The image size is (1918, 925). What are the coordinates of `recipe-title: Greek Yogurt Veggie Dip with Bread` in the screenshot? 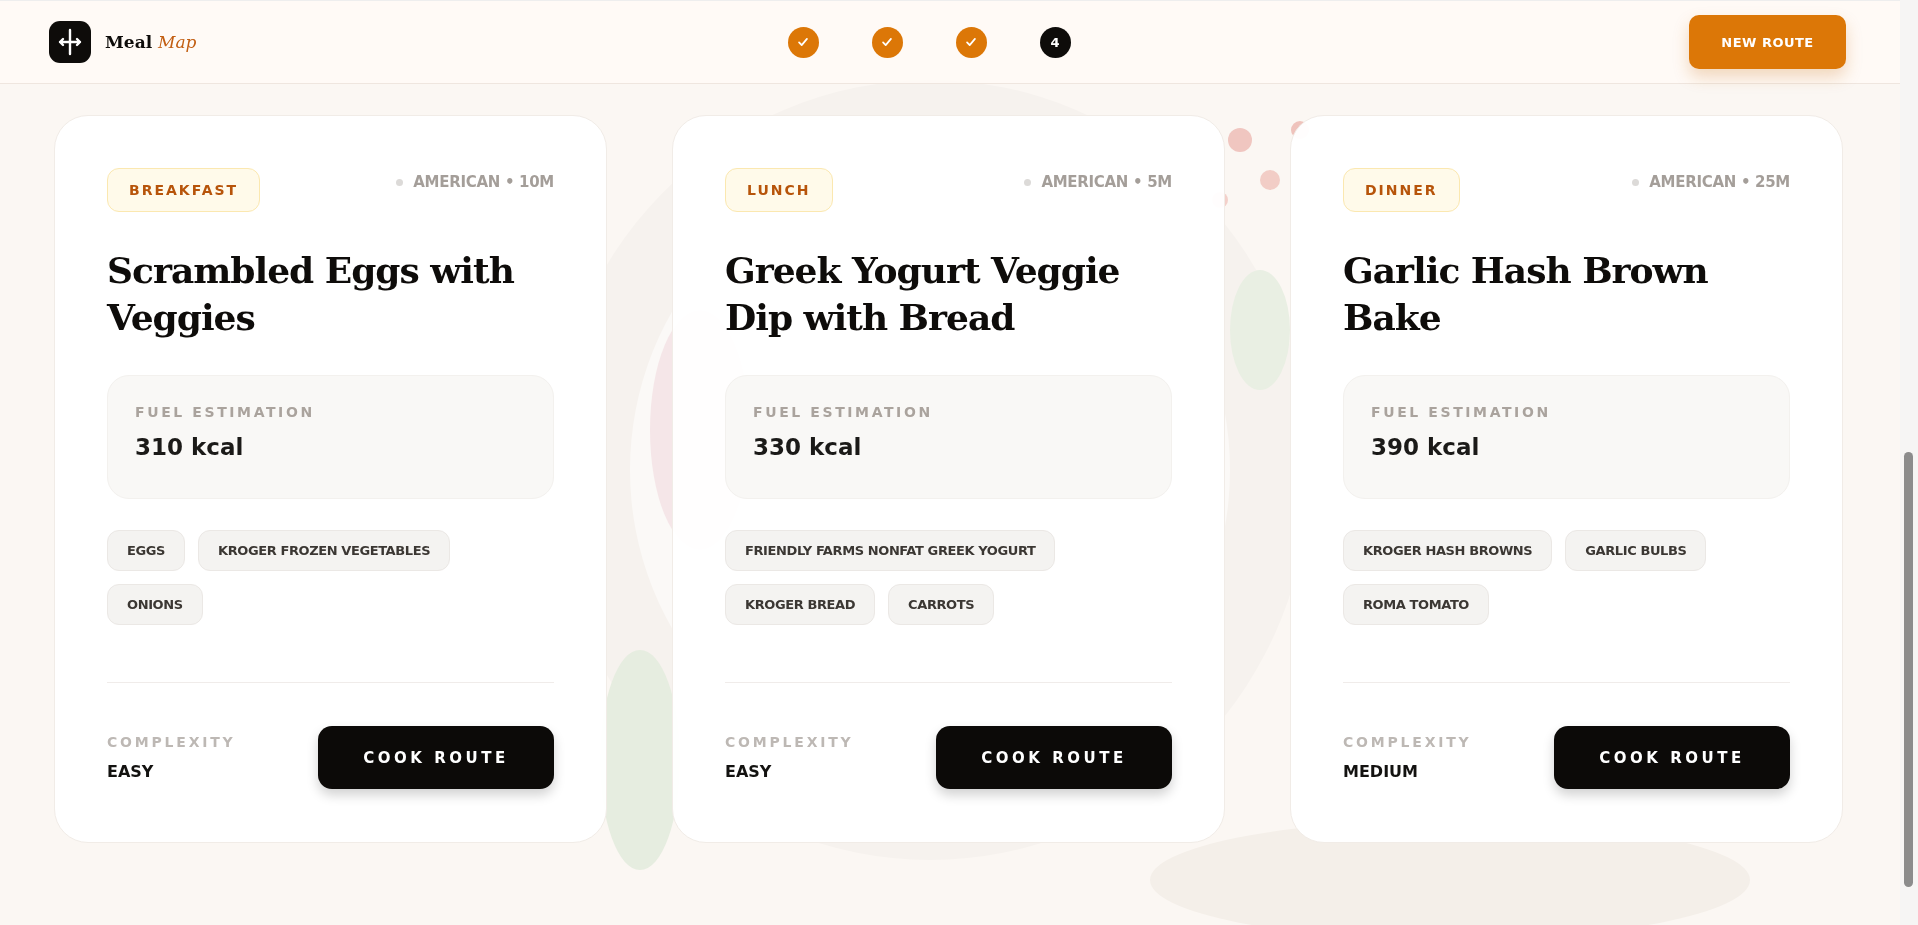 It's located at (923, 294).